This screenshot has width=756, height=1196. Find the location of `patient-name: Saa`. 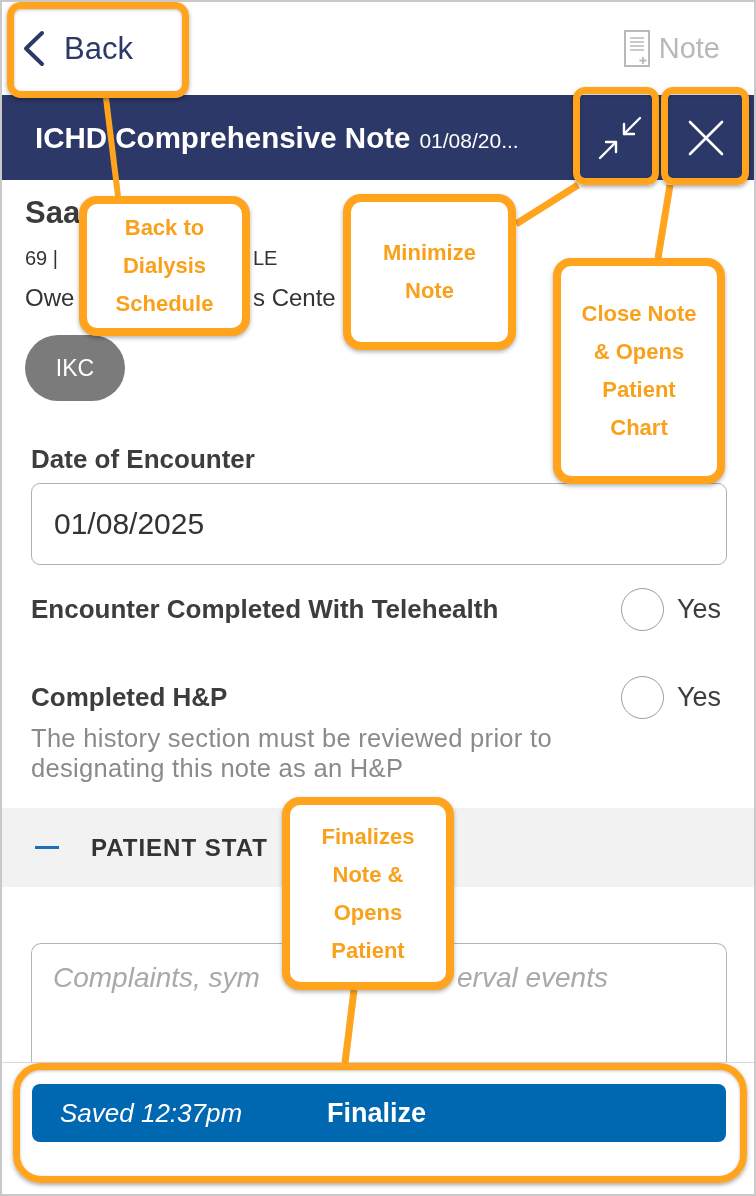

patient-name: Saa is located at coordinates (53, 213).